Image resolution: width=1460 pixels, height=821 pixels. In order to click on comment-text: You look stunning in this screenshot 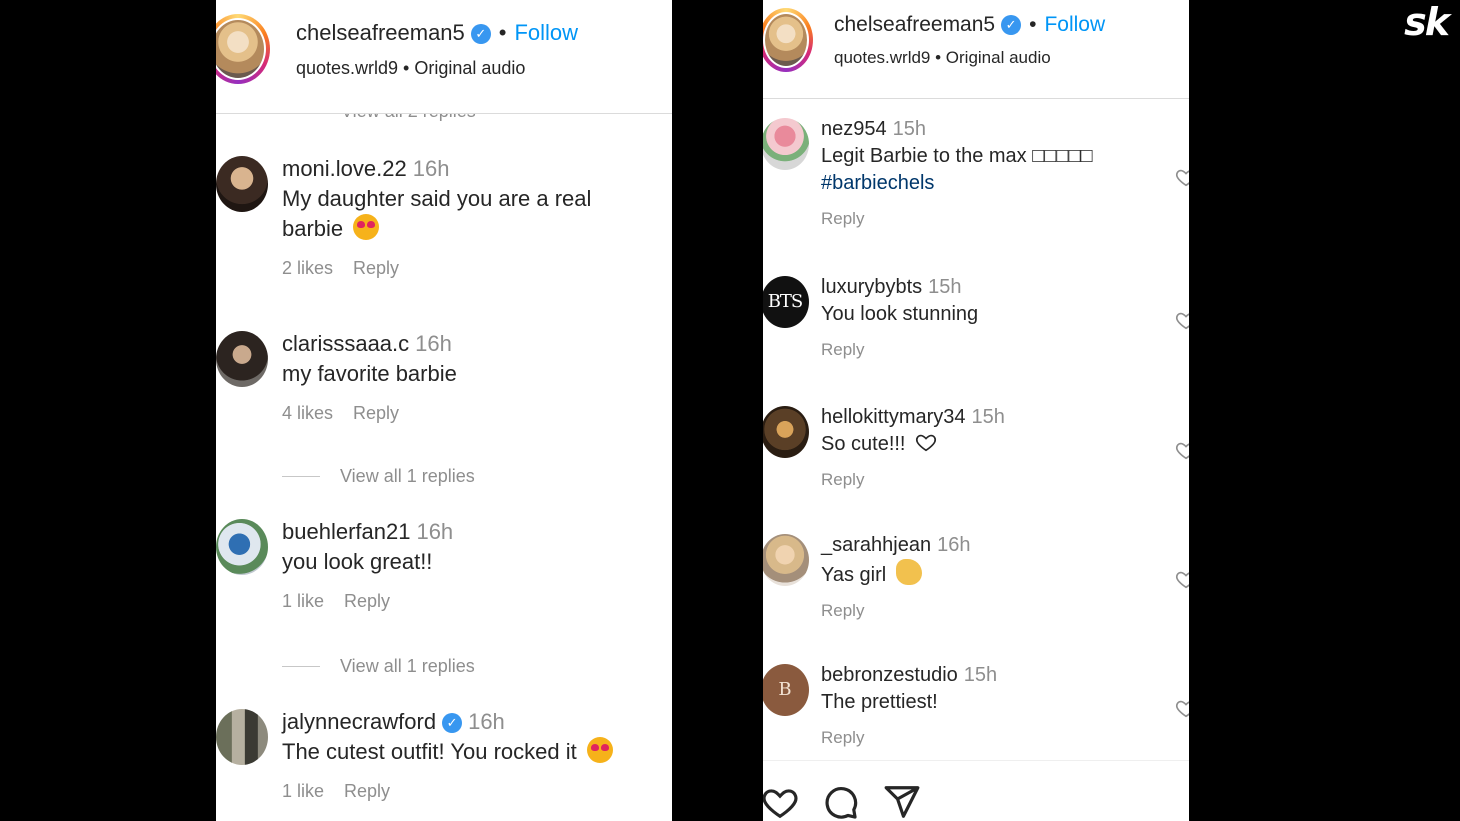, I will do `click(900, 314)`.